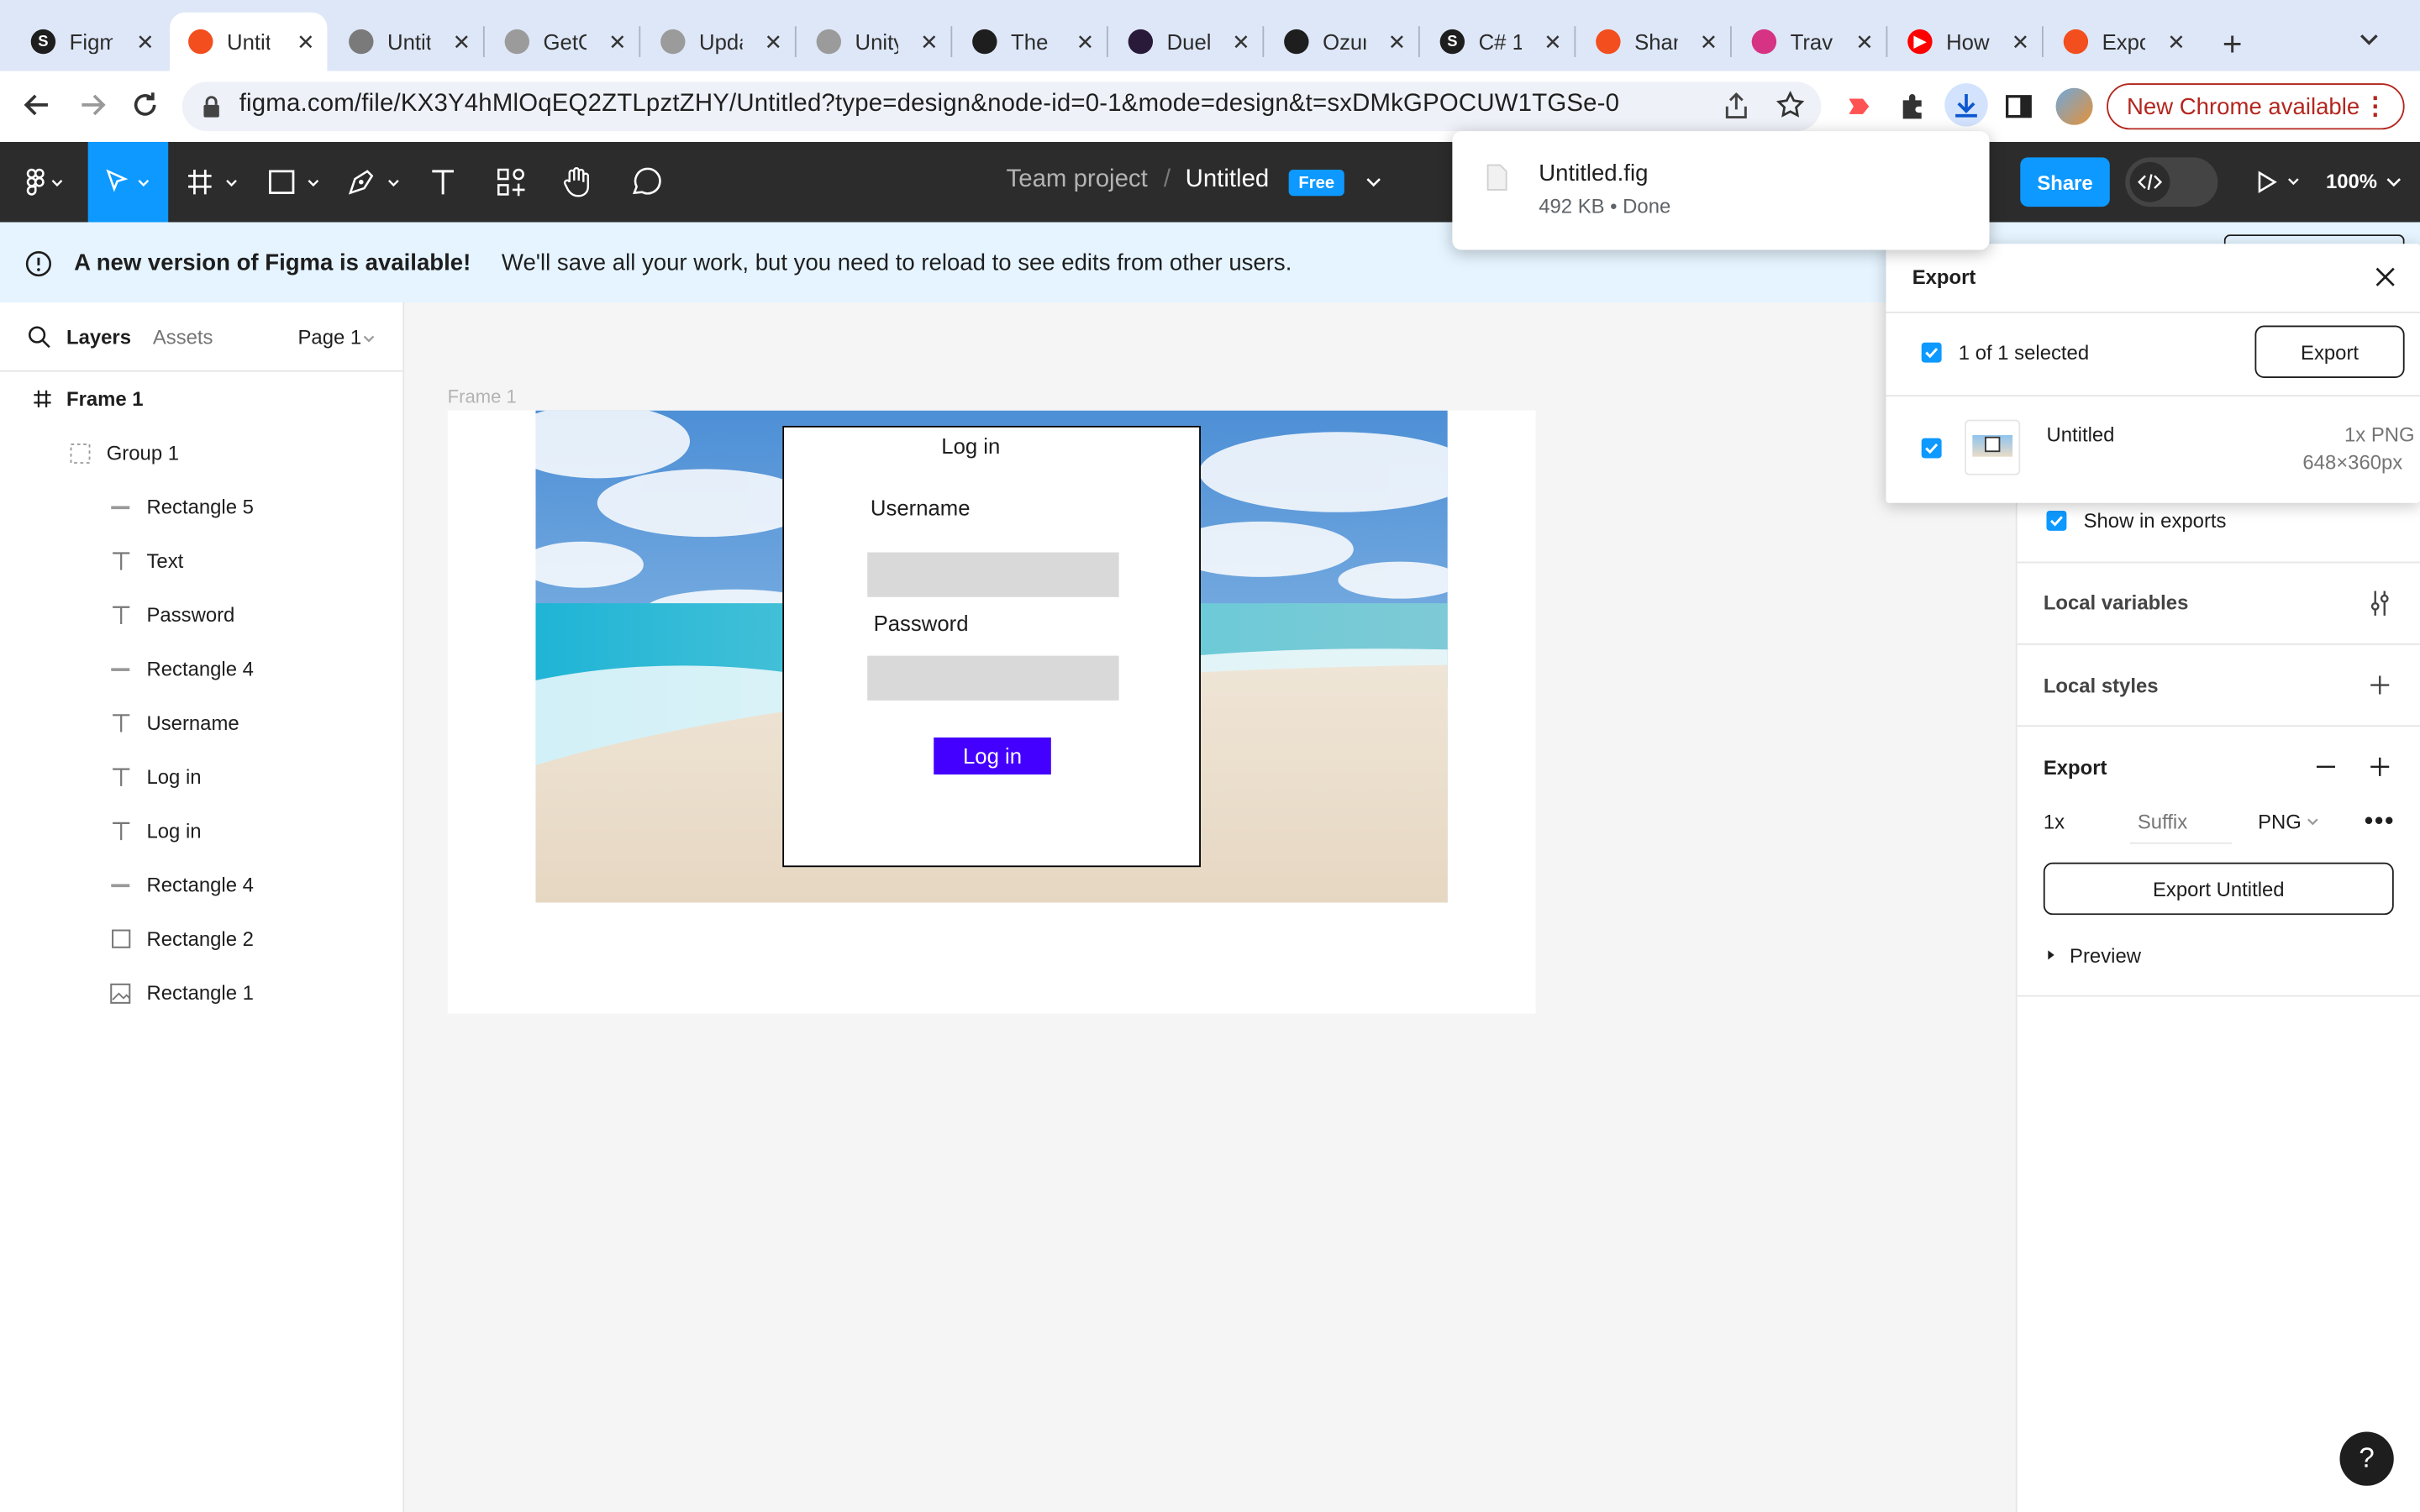 This screenshot has width=2420, height=1512. I want to click on tab-layers: Layers, so click(98, 337).